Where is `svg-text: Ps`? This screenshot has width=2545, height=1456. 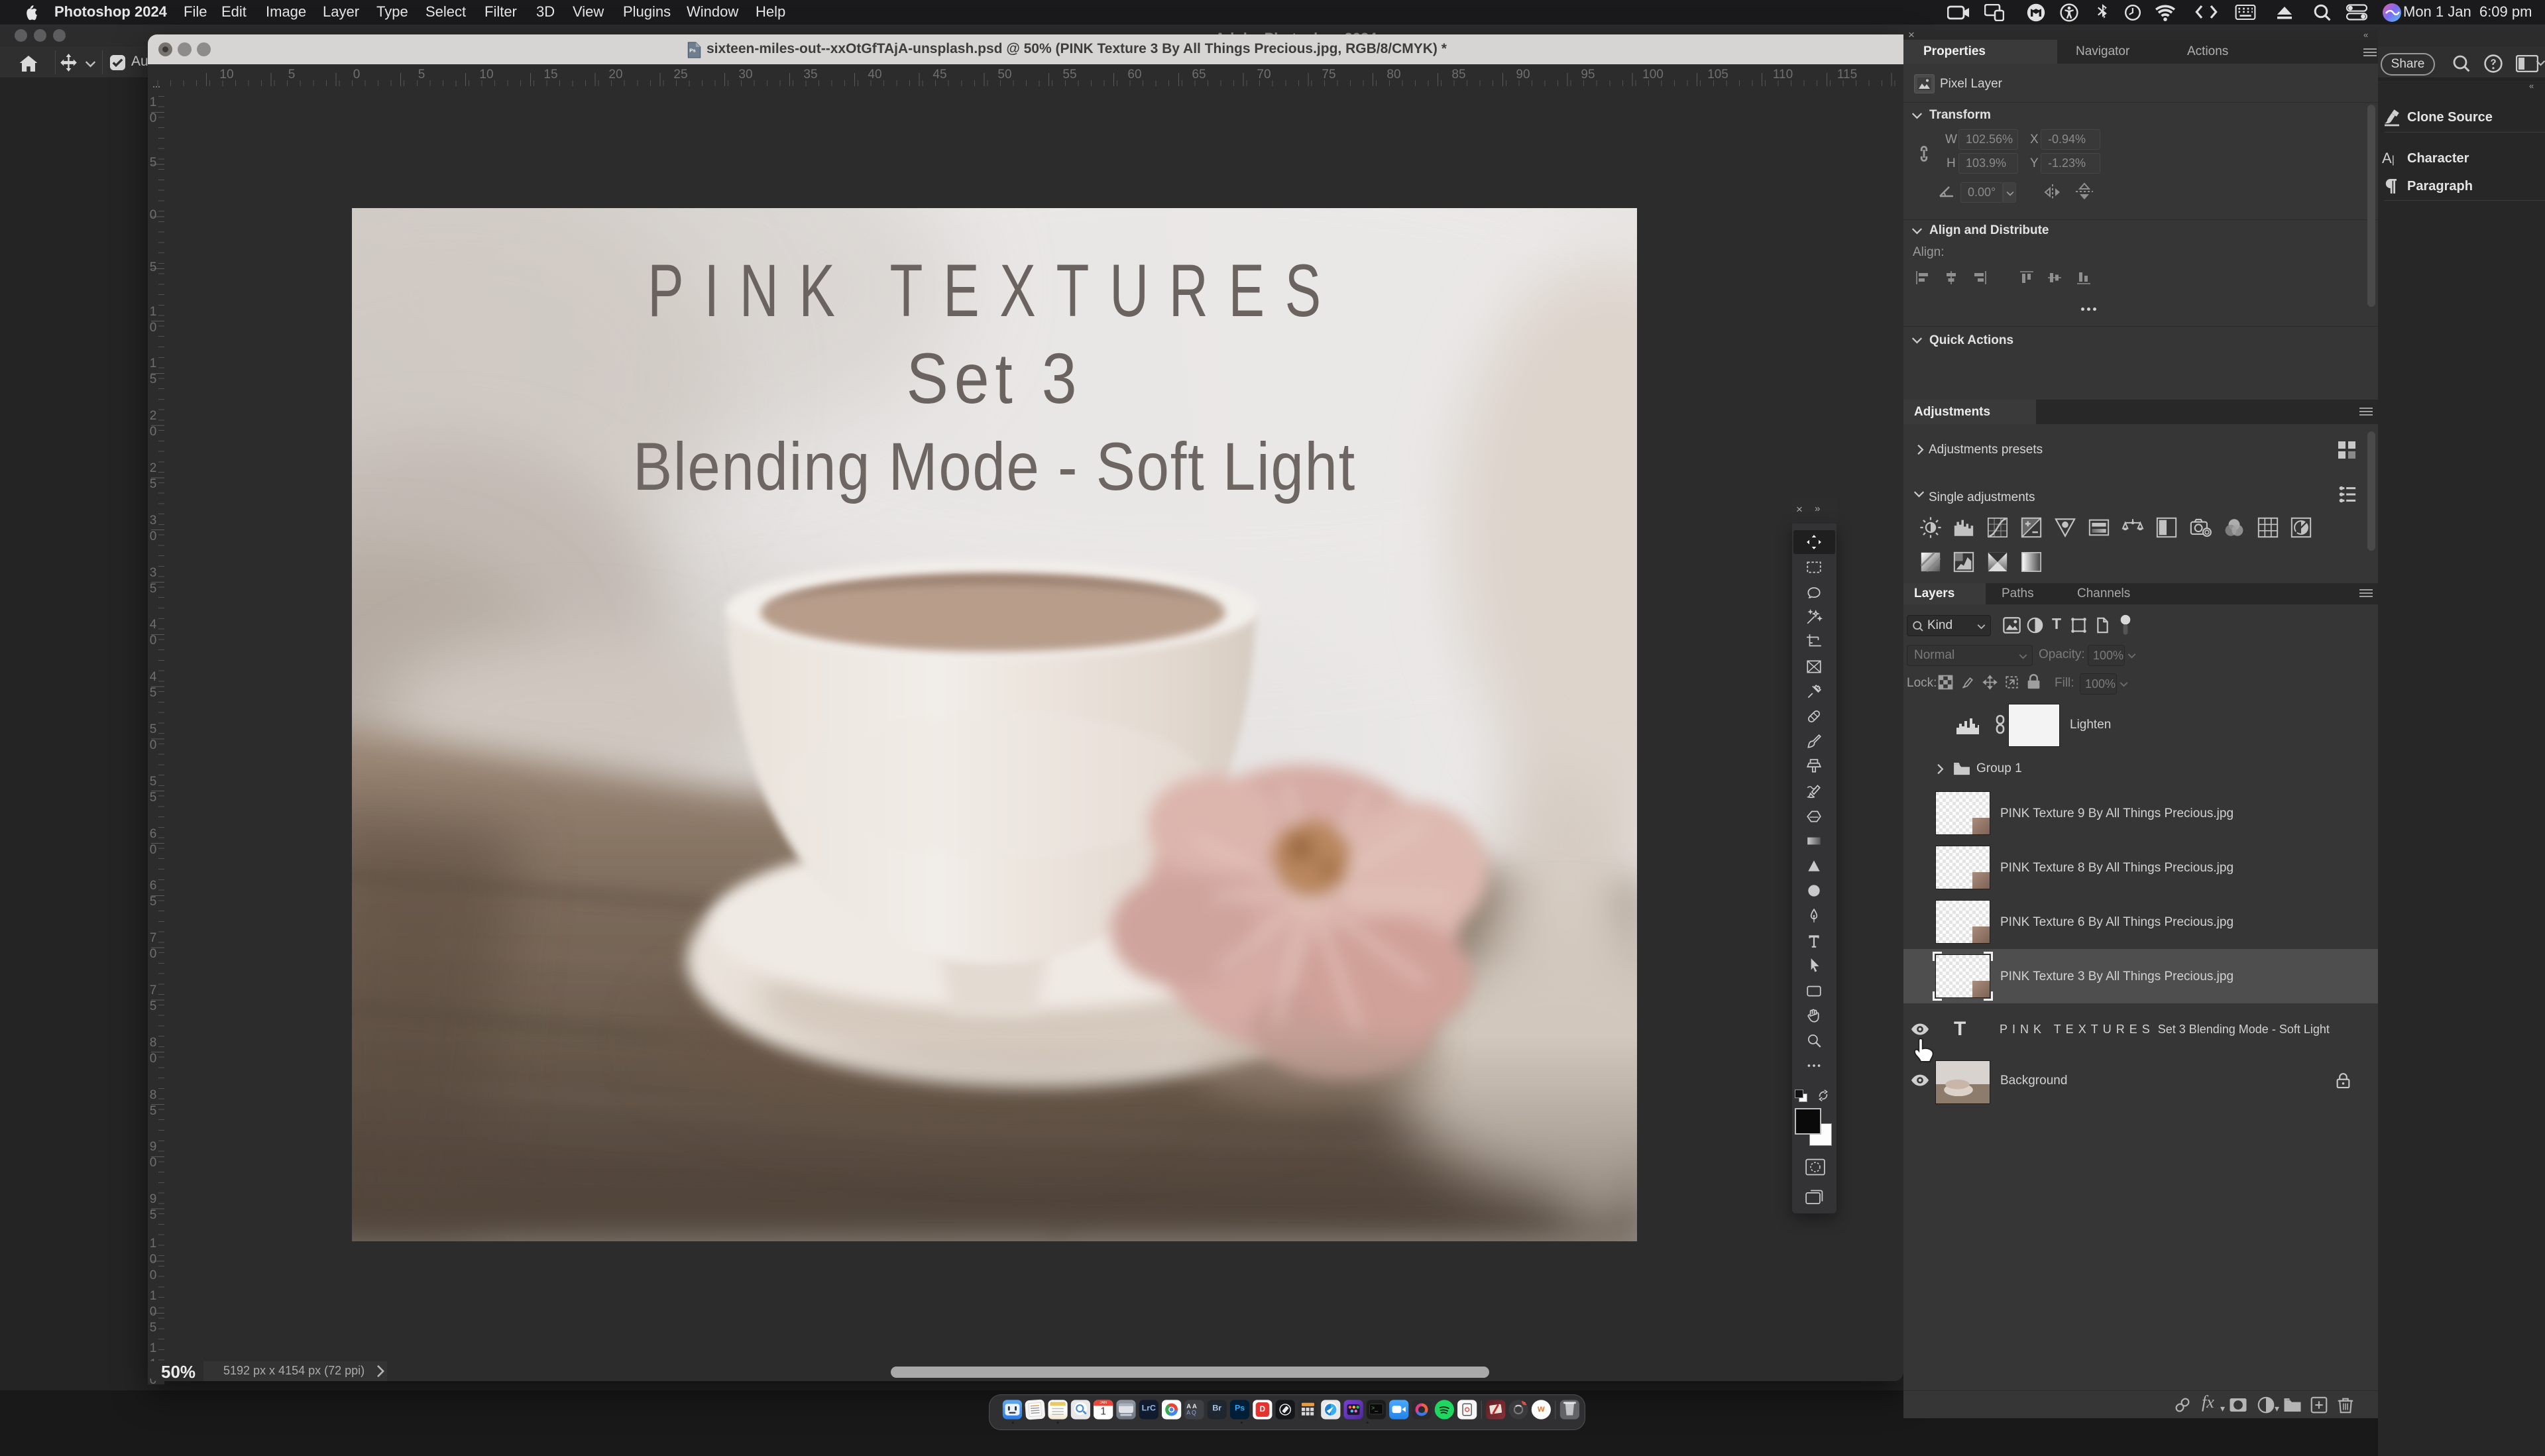
svg-text: Ps is located at coordinates (692, 50).